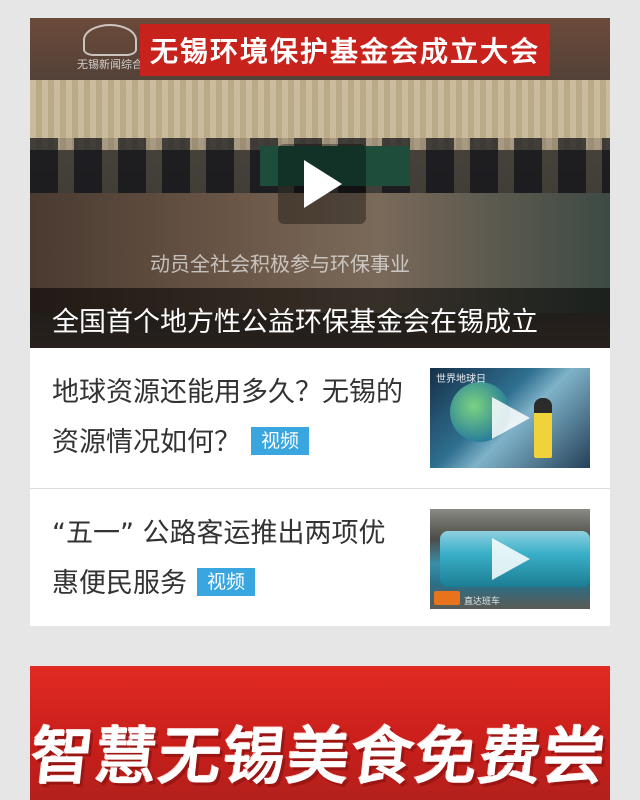 Image resolution: width=640 pixels, height=800 pixels. I want to click on channel-logo-icon, so click(110, 40).